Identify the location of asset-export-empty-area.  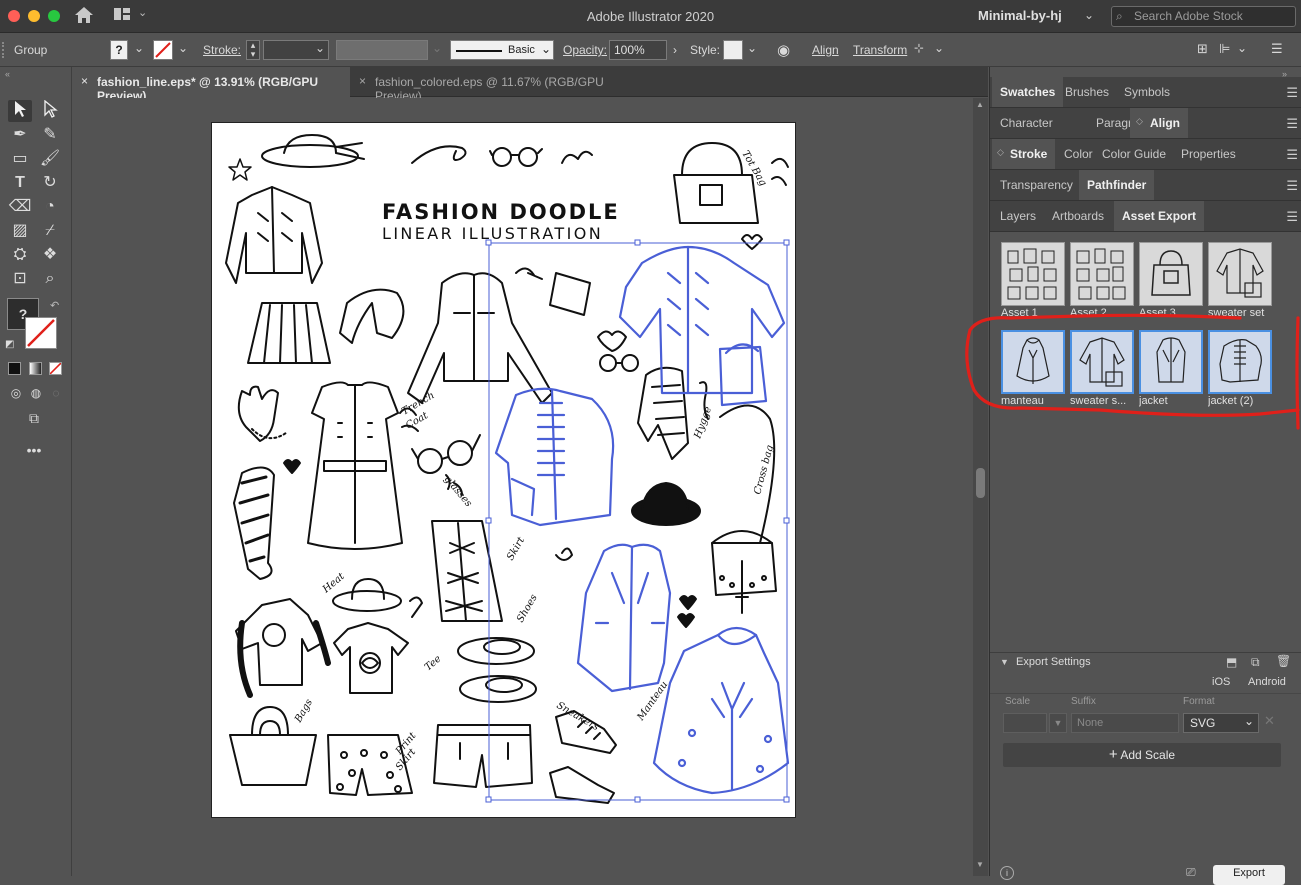
(1146, 529).